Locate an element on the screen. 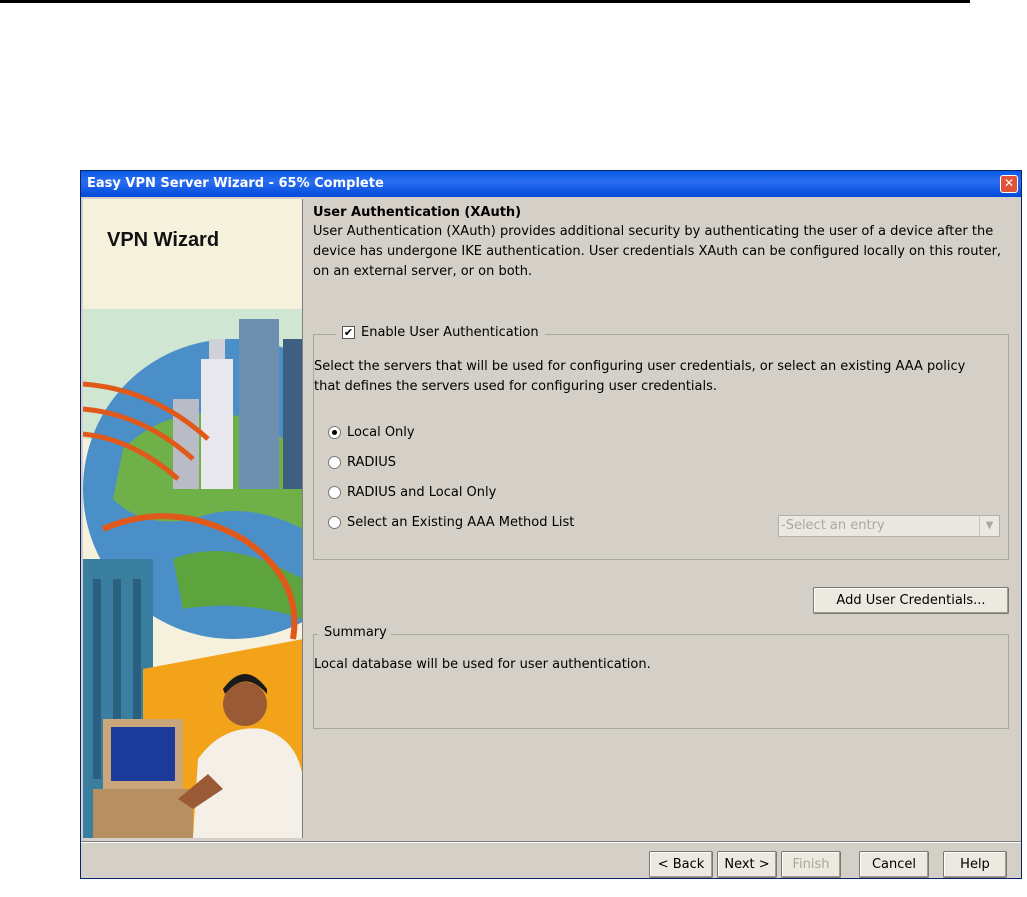 The height and width of the screenshot is (897, 1027). back-button: < Back is located at coordinates (681, 864).